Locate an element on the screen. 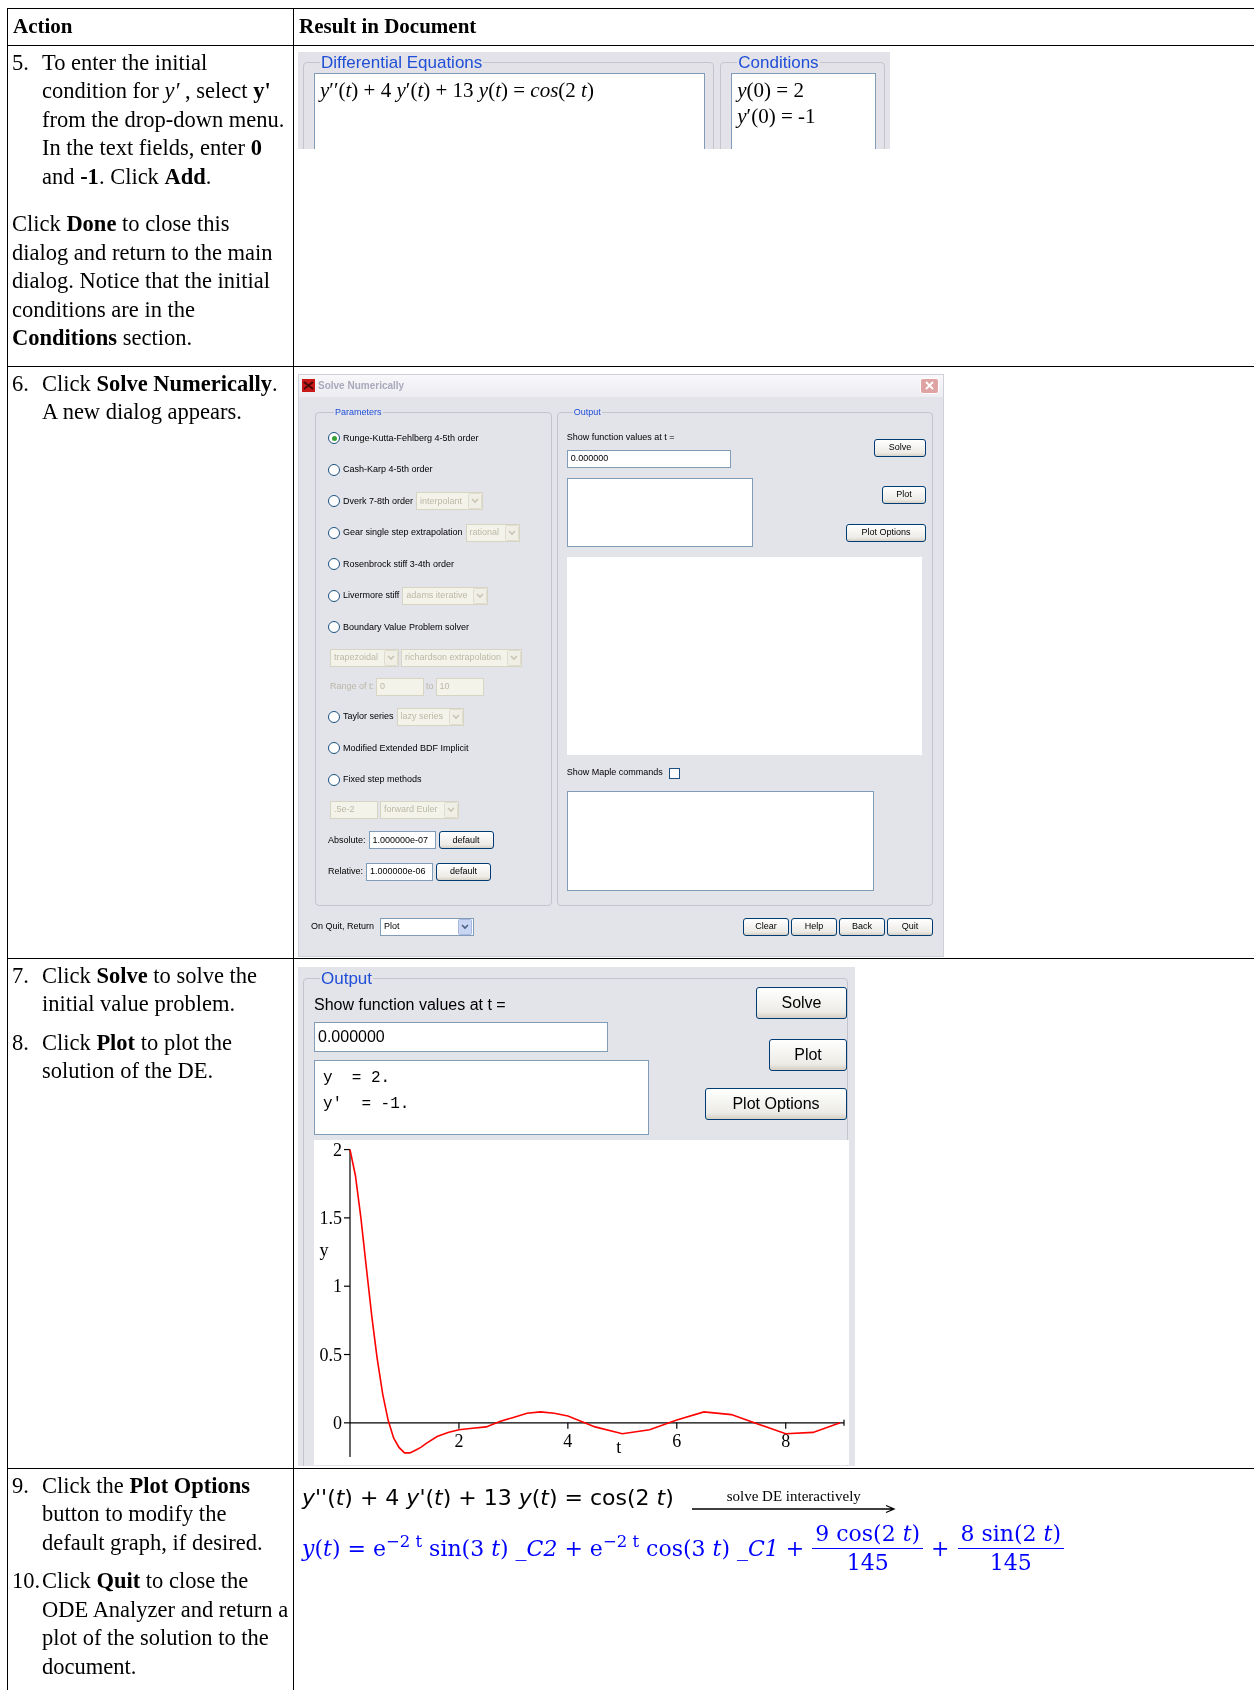 The height and width of the screenshot is (1690, 1254). app-icon is located at coordinates (308, 385).